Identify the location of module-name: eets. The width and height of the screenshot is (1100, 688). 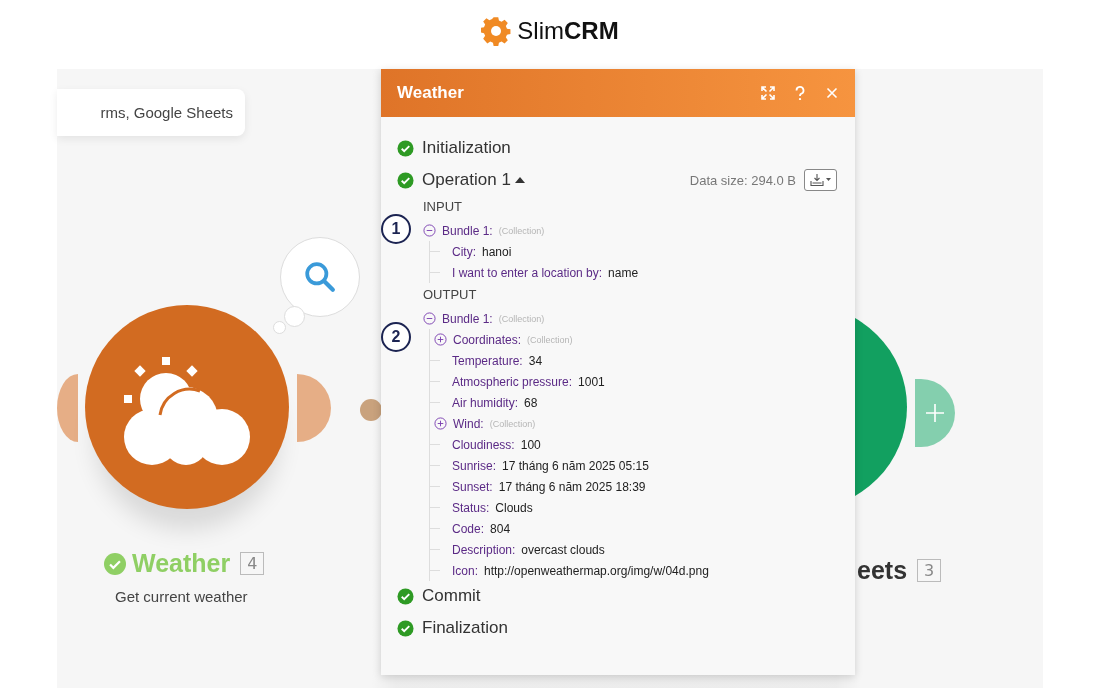
(882, 570).